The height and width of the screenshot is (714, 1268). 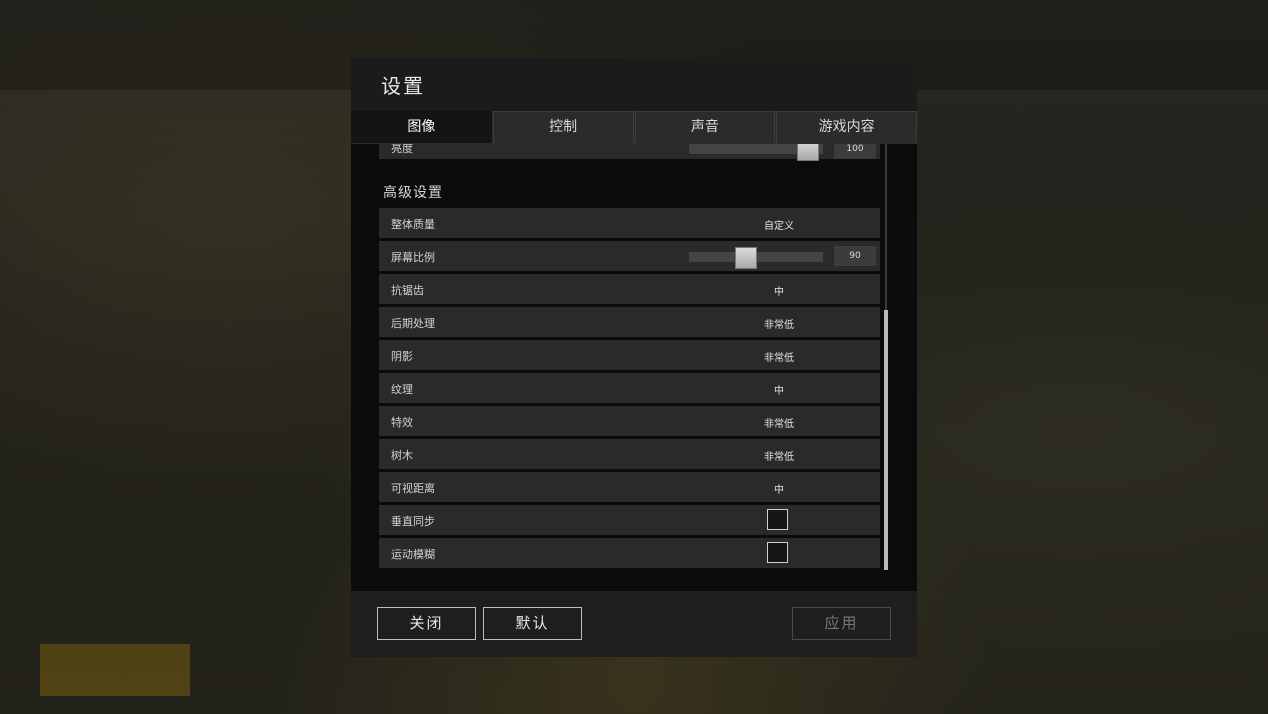 What do you see at coordinates (779, 422) in the screenshot?
I see `effects-value: 非常低` at bounding box center [779, 422].